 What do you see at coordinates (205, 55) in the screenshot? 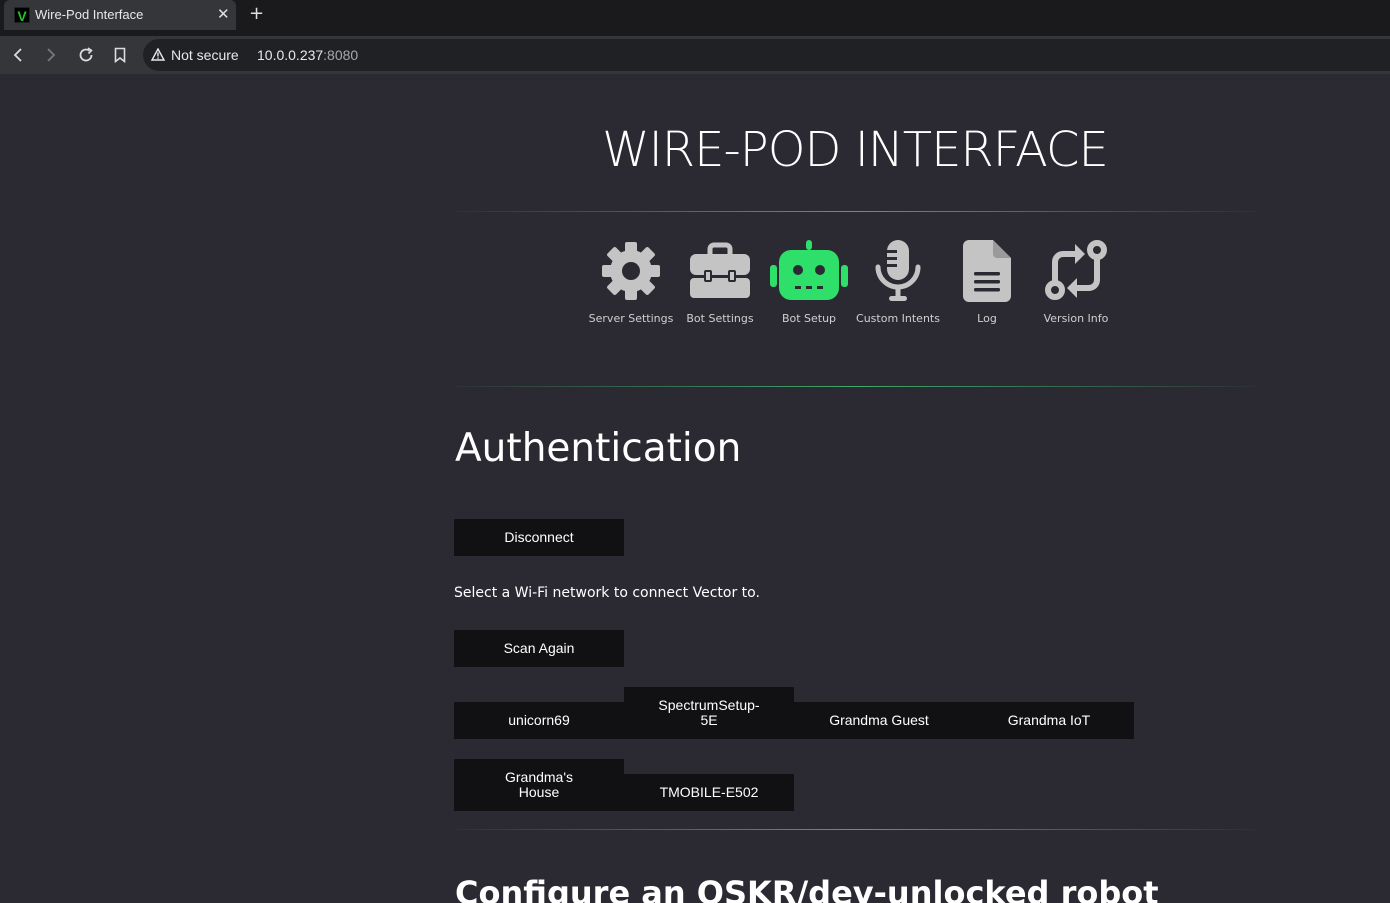
I see `security-label: Not secure` at bounding box center [205, 55].